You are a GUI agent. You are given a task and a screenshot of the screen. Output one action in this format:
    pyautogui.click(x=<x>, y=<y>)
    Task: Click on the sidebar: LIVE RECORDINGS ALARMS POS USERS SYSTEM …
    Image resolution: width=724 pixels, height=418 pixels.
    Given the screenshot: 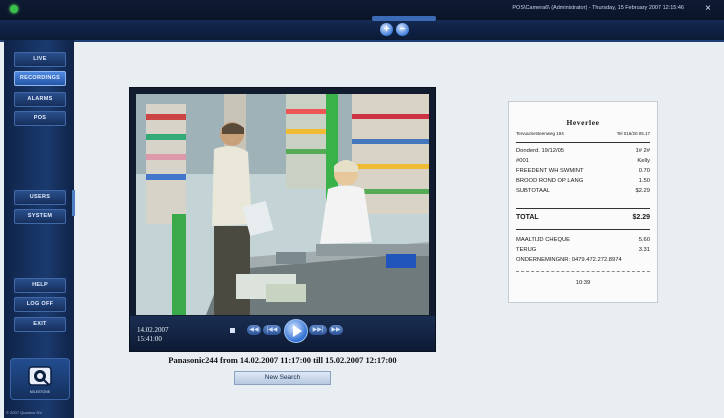 What is the action you would take?
    pyautogui.click(x=39, y=229)
    